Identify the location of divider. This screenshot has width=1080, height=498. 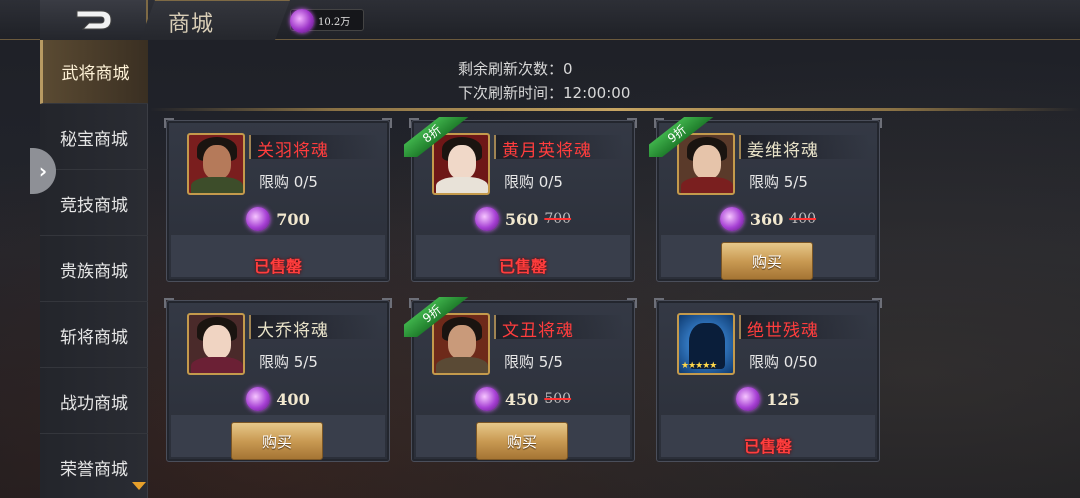
(615, 109).